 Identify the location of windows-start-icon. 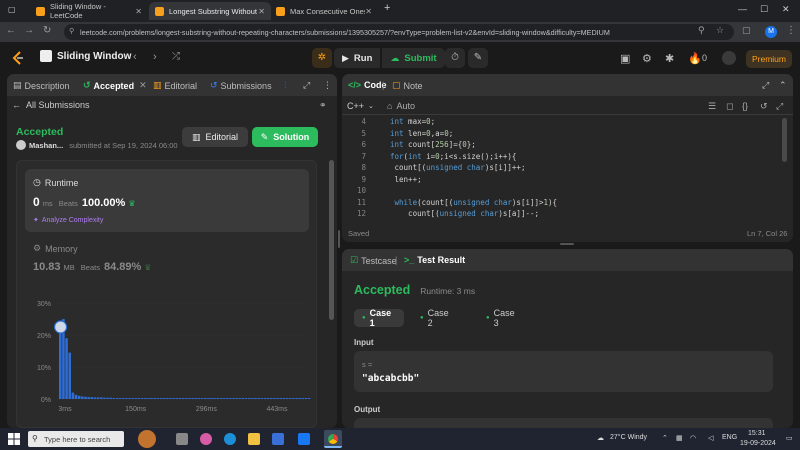
(14, 439).